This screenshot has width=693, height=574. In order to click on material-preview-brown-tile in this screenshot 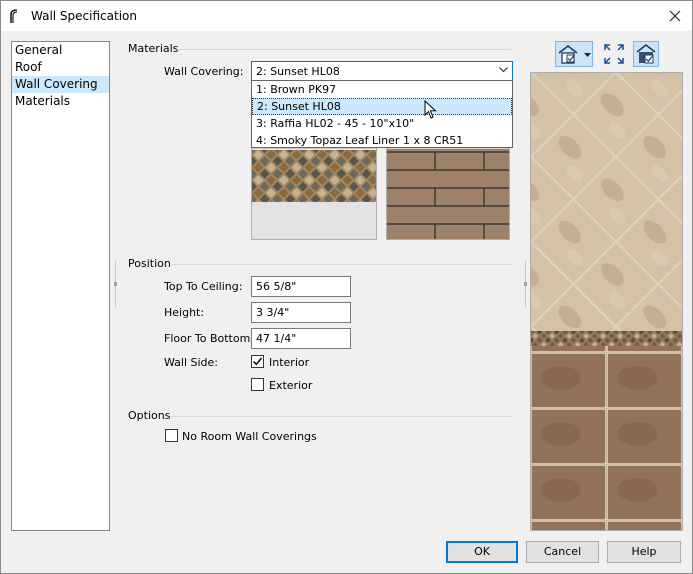, I will do `click(448, 190)`.